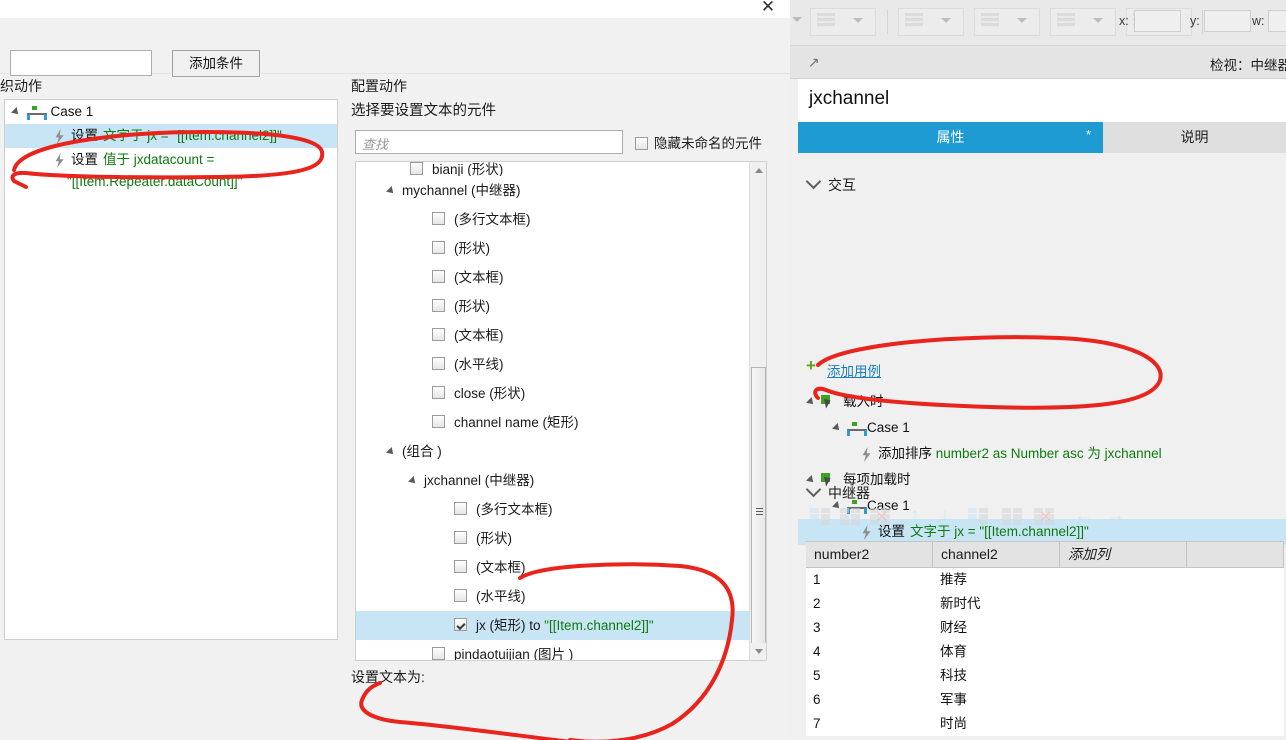 This screenshot has width=1286, height=740. Describe the element at coordinates (869, 652) in the screenshot. I see `table-cell: 4` at that location.